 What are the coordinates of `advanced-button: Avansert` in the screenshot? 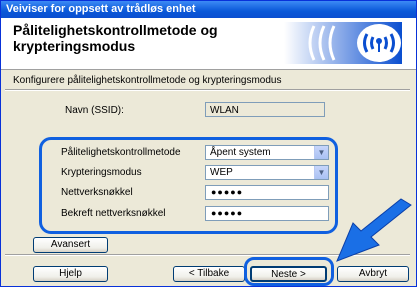 It's located at (70, 245).